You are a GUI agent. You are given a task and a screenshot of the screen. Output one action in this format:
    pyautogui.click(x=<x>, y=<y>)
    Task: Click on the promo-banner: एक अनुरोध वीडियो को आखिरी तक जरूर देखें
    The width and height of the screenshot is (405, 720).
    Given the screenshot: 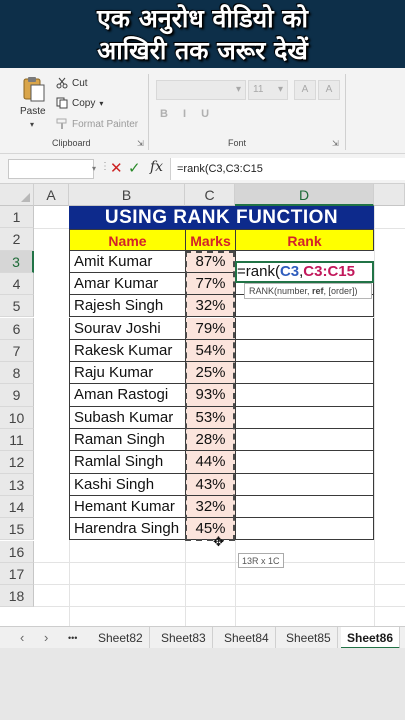 What is the action you would take?
    pyautogui.click(x=202, y=34)
    